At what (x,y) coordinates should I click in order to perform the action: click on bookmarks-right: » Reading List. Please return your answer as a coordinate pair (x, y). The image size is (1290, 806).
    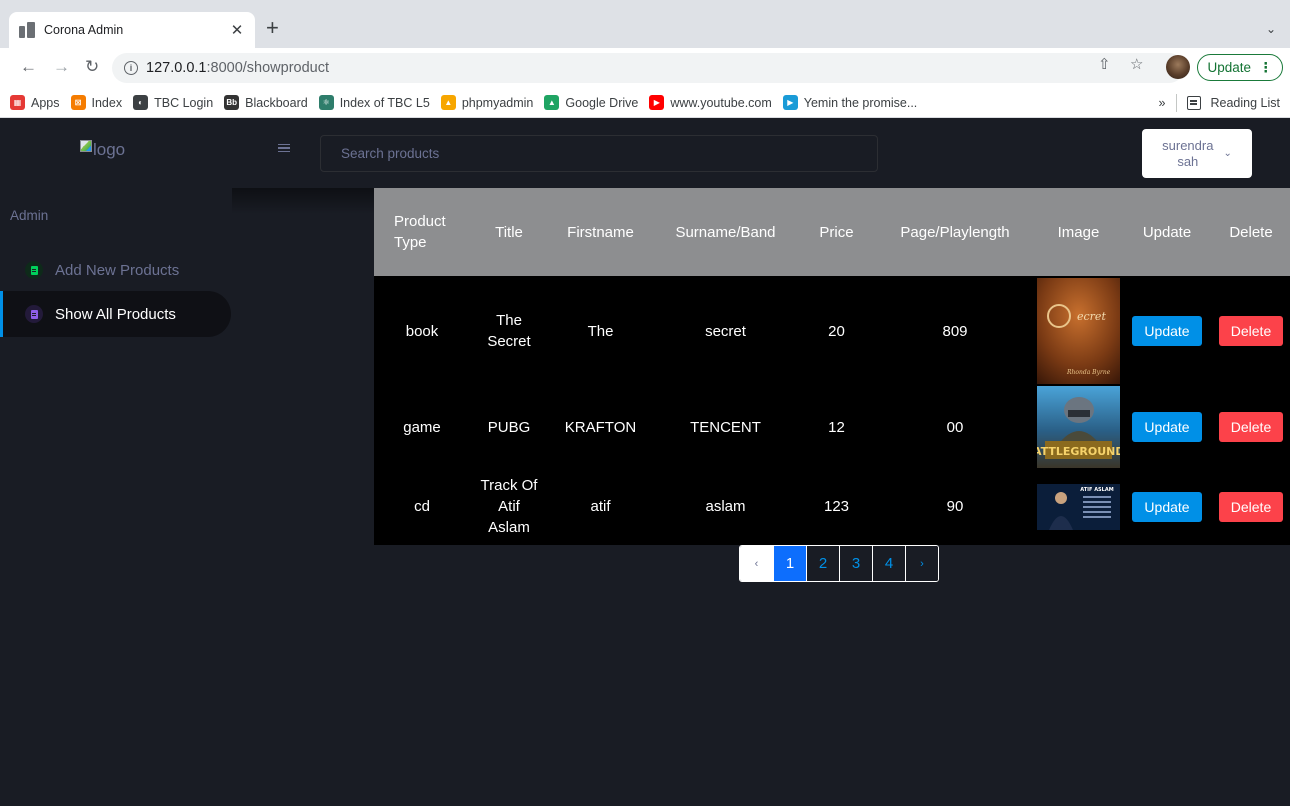
    Looking at the image, I should click on (1219, 103).